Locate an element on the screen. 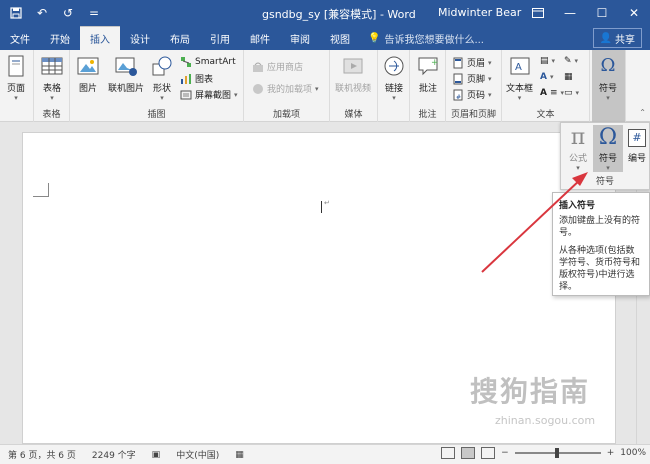  group-comments: + 批注 批注 is located at coordinates (428, 86).